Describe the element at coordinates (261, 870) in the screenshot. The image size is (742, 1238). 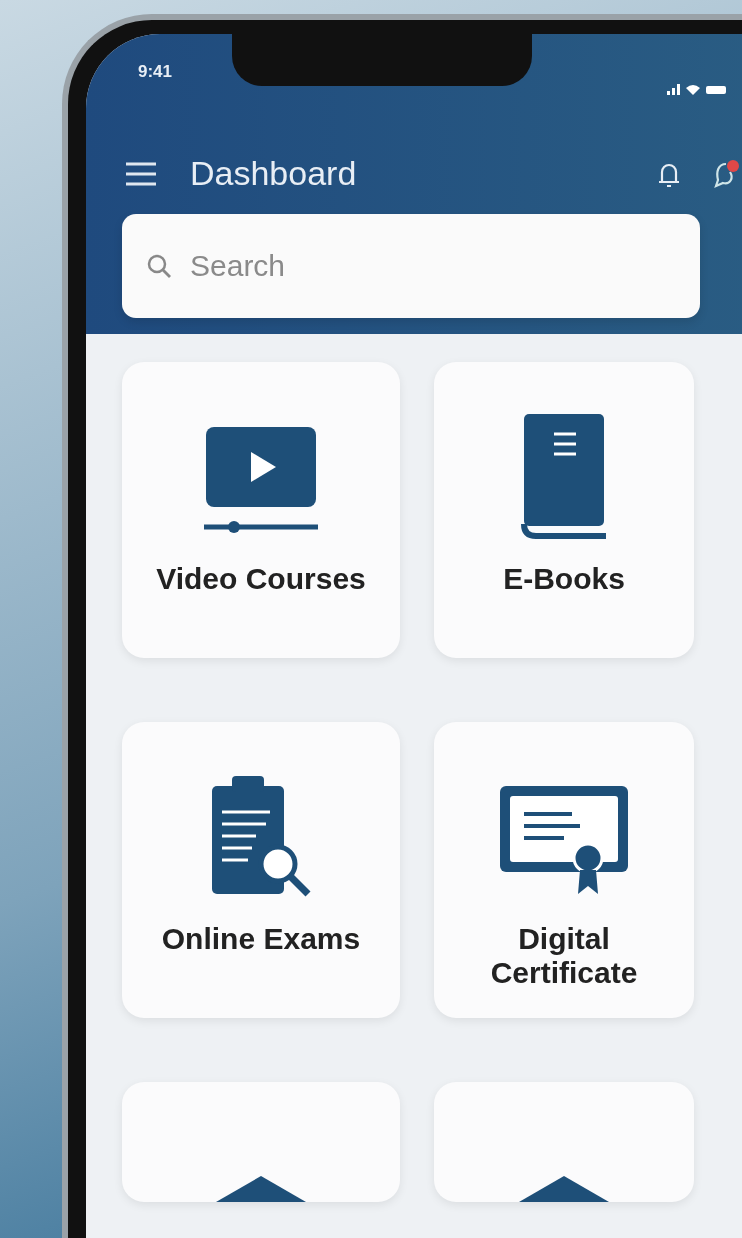
I see `menu-tile: Online Exams` at that location.